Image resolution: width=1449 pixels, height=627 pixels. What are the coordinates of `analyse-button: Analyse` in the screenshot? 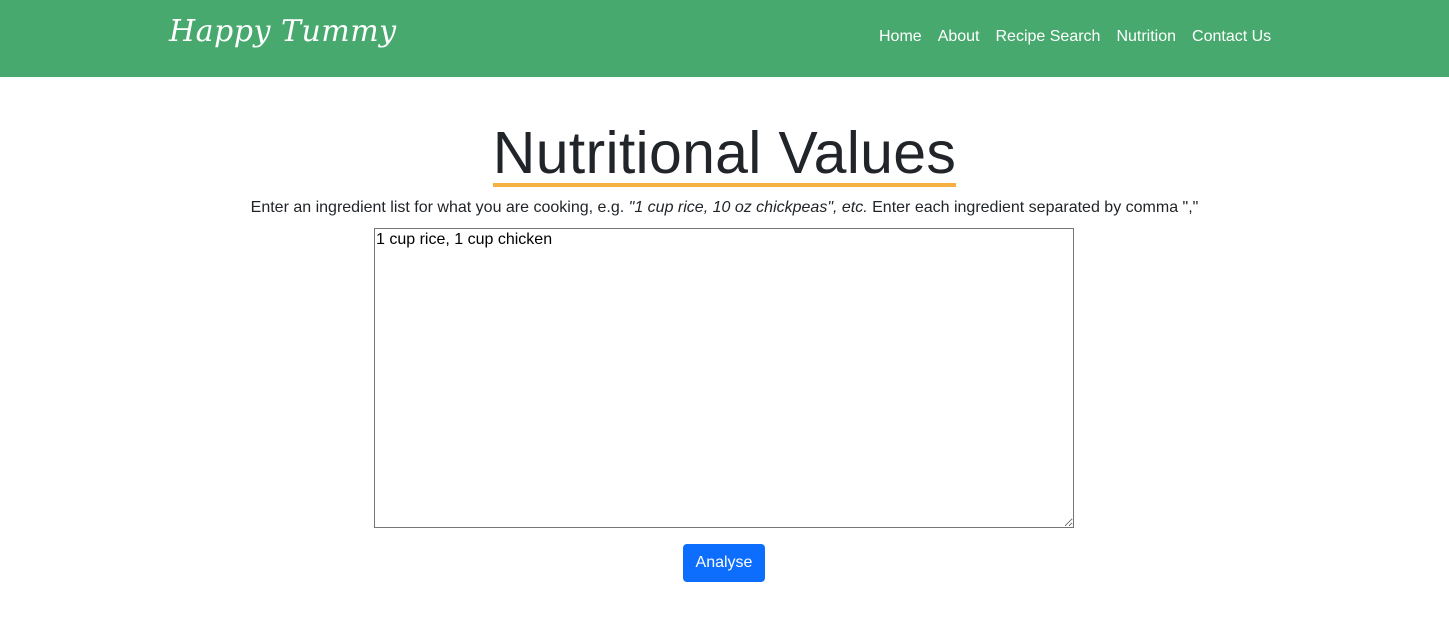 It's located at (724, 563).